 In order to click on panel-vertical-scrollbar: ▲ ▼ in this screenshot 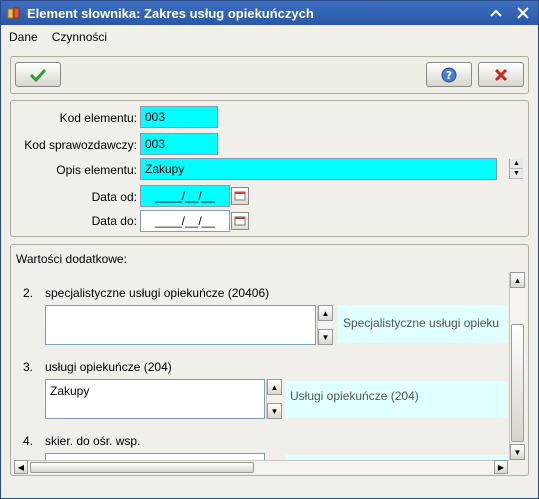, I will do `click(517, 366)`.